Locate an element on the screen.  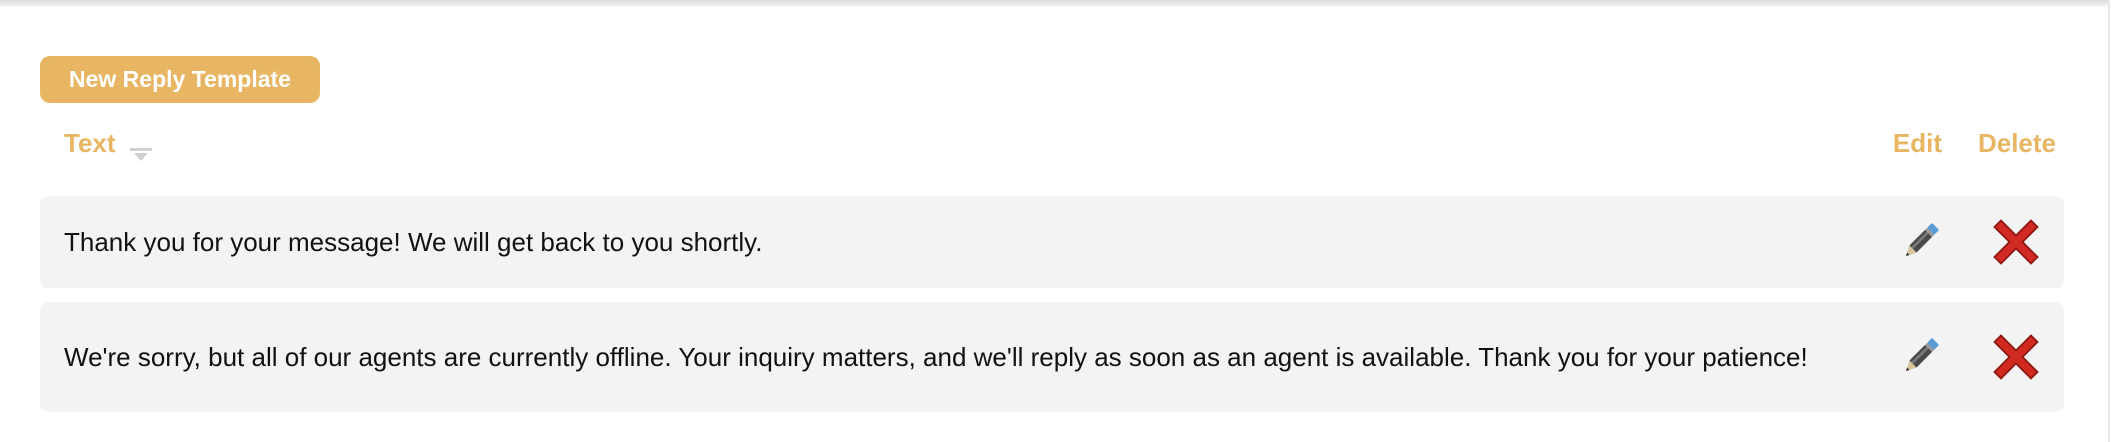
table-header: Text Edit Delete is located at coordinates (1060, 145).